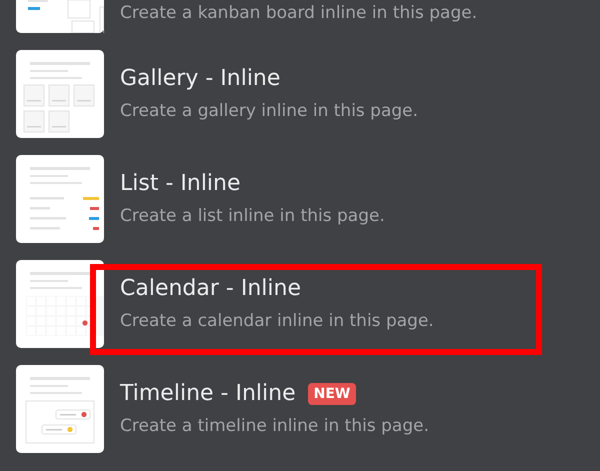 The width and height of the screenshot is (600, 471). Describe the element at coordinates (208, 394) in the screenshot. I see `item-title: Timeline - Inline` at that location.